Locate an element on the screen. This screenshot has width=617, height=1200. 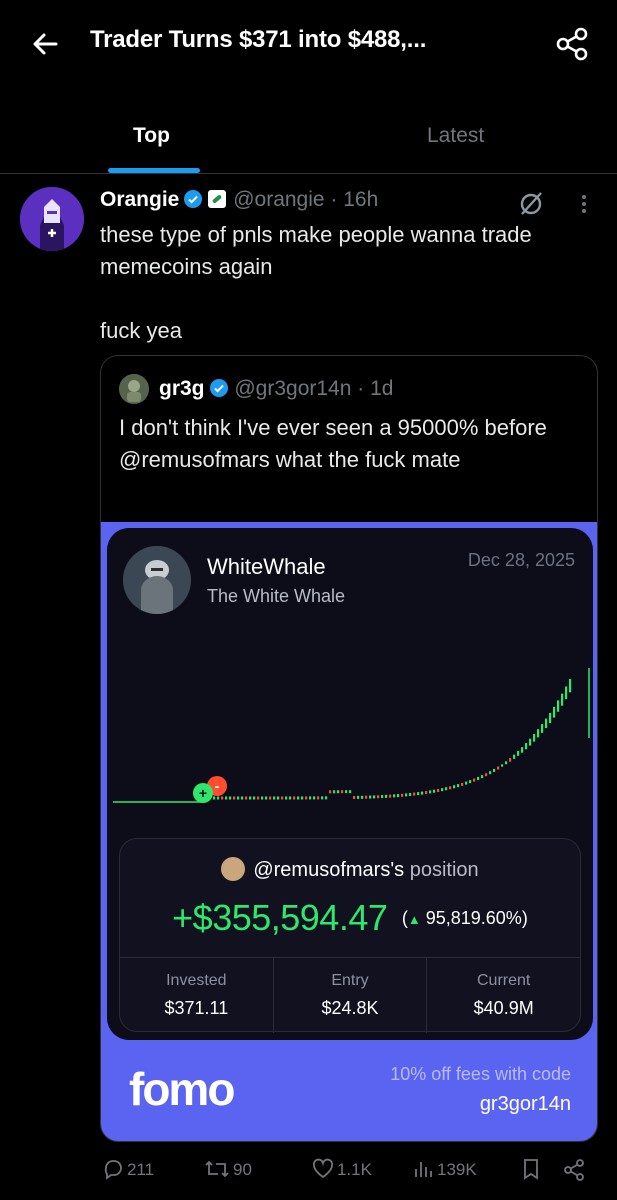
bookmark-button is located at coordinates (532, 1169).